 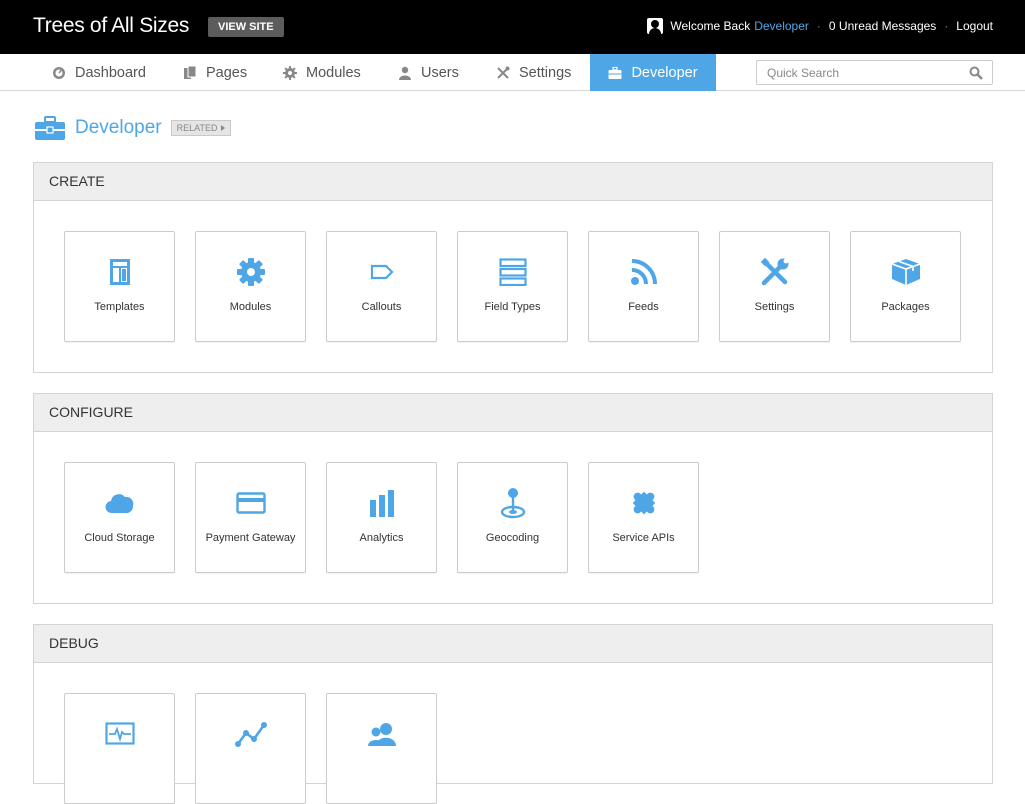 I want to click on welcome-text: Welcome Back, so click(x=710, y=26).